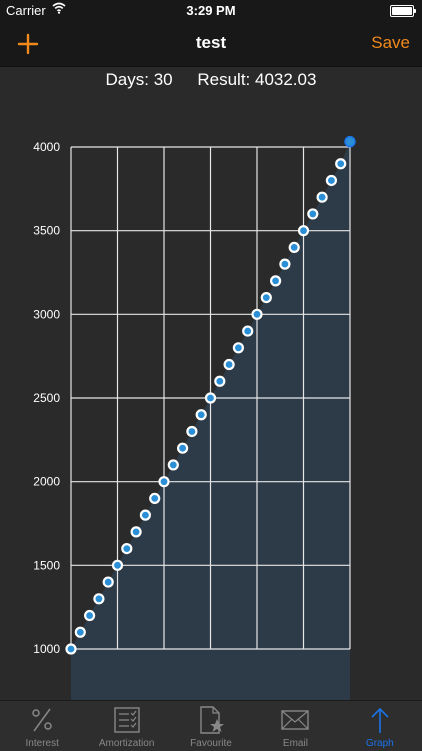 The height and width of the screenshot is (751, 422). I want to click on tab-label-graph: Graph, so click(379, 743).